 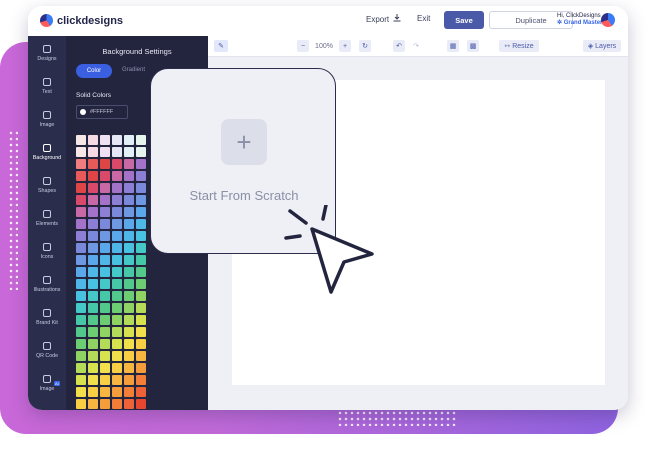 What do you see at coordinates (602, 46) in the screenshot?
I see `layers-button: ◈ Layers` at bounding box center [602, 46].